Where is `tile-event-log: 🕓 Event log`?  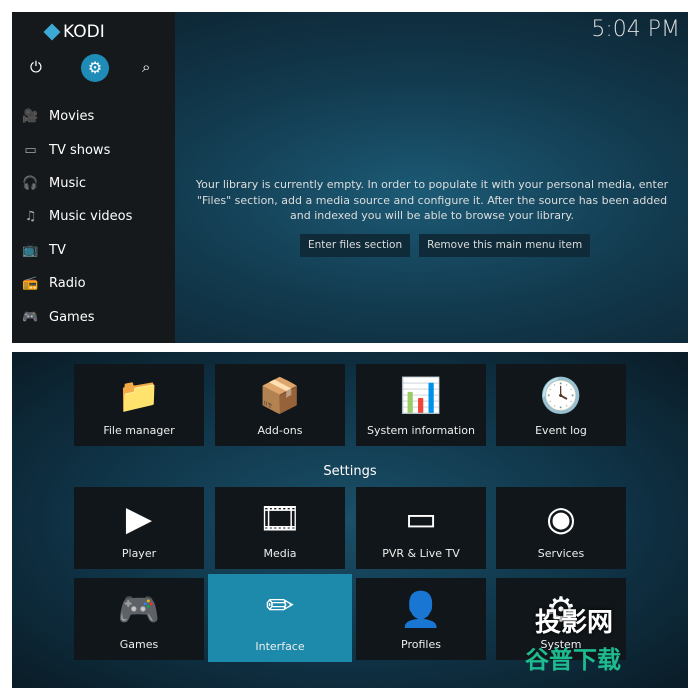
tile-event-log: 🕓 Event log is located at coordinates (561, 405).